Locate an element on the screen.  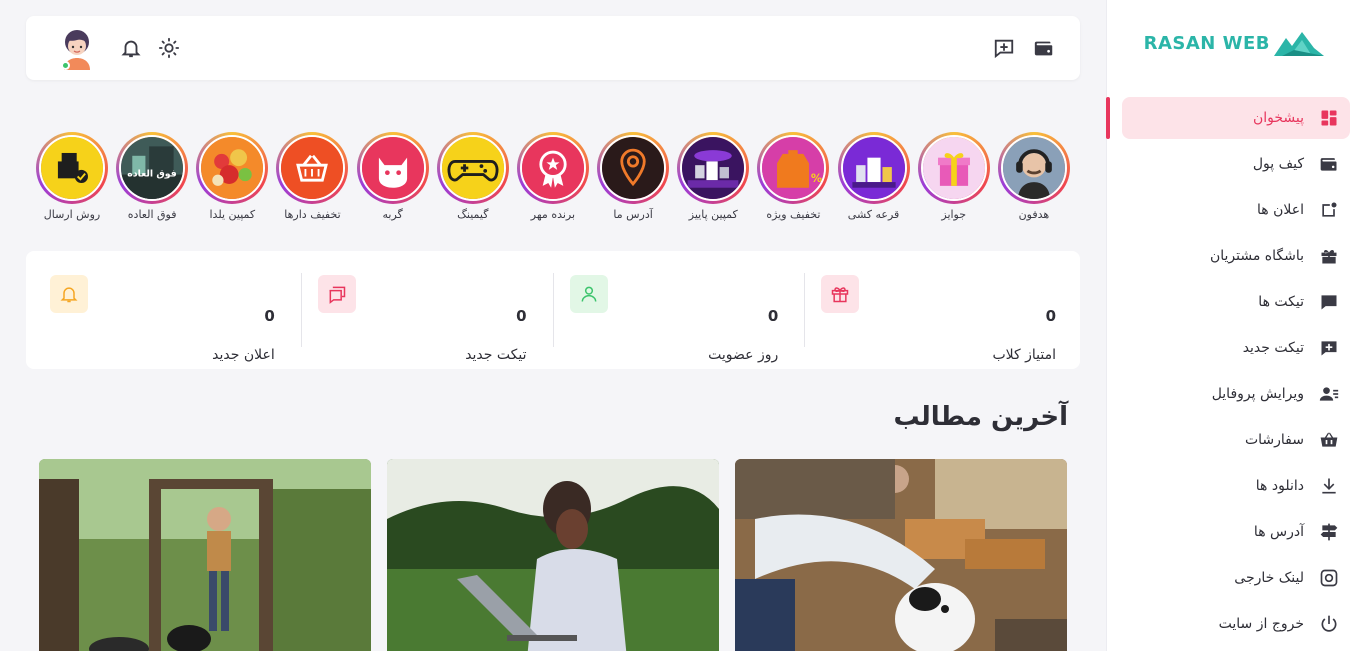
sidebar-item-new-ticket: تیکت جدید is located at coordinates (1236, 348).